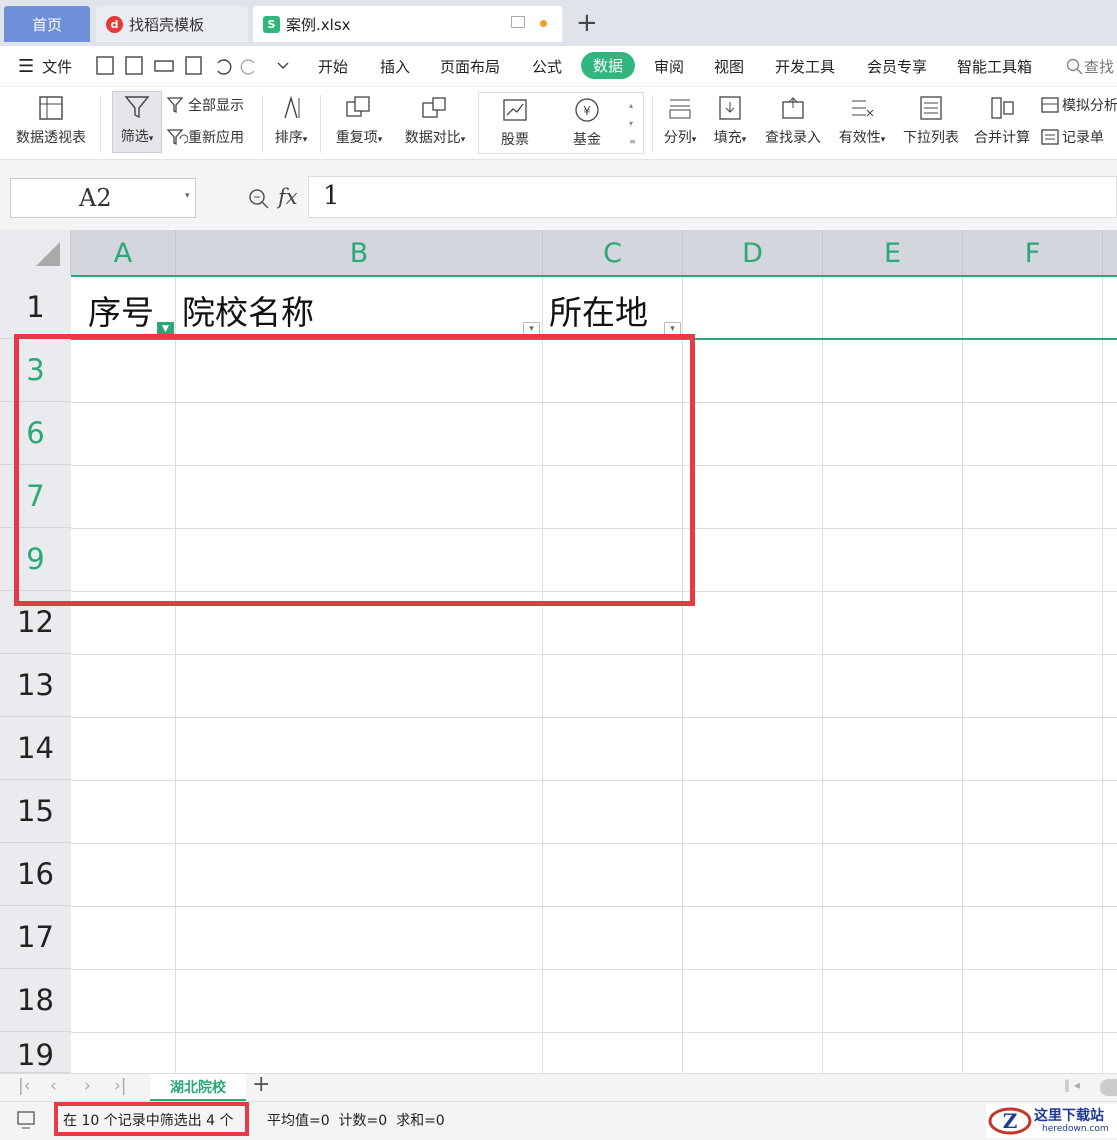  I want to click on fx-button: fx, so click(288, 197).